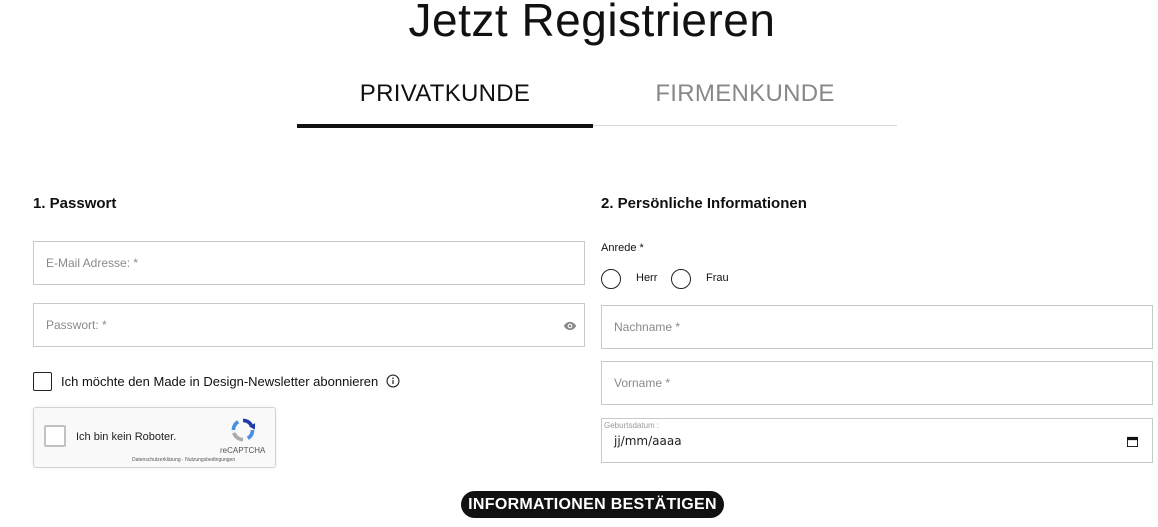 Image resolution: width=1158 pixels, height=527 pixels. I want to click on salutation-frau-label: Frau, so click(717, 278).